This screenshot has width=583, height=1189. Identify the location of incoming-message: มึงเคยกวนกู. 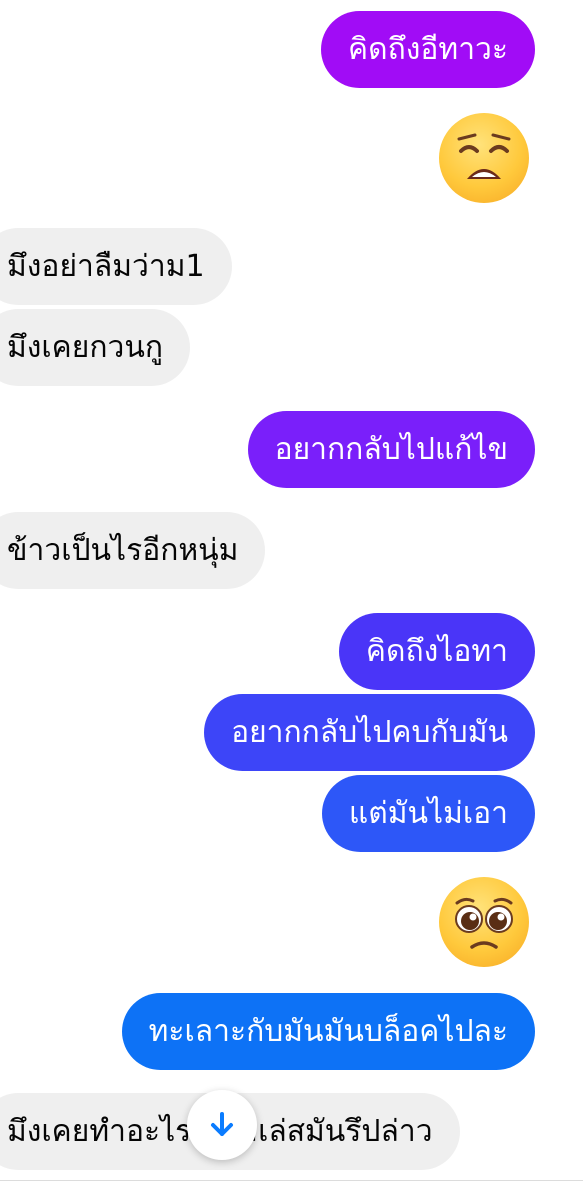
(95, 347).